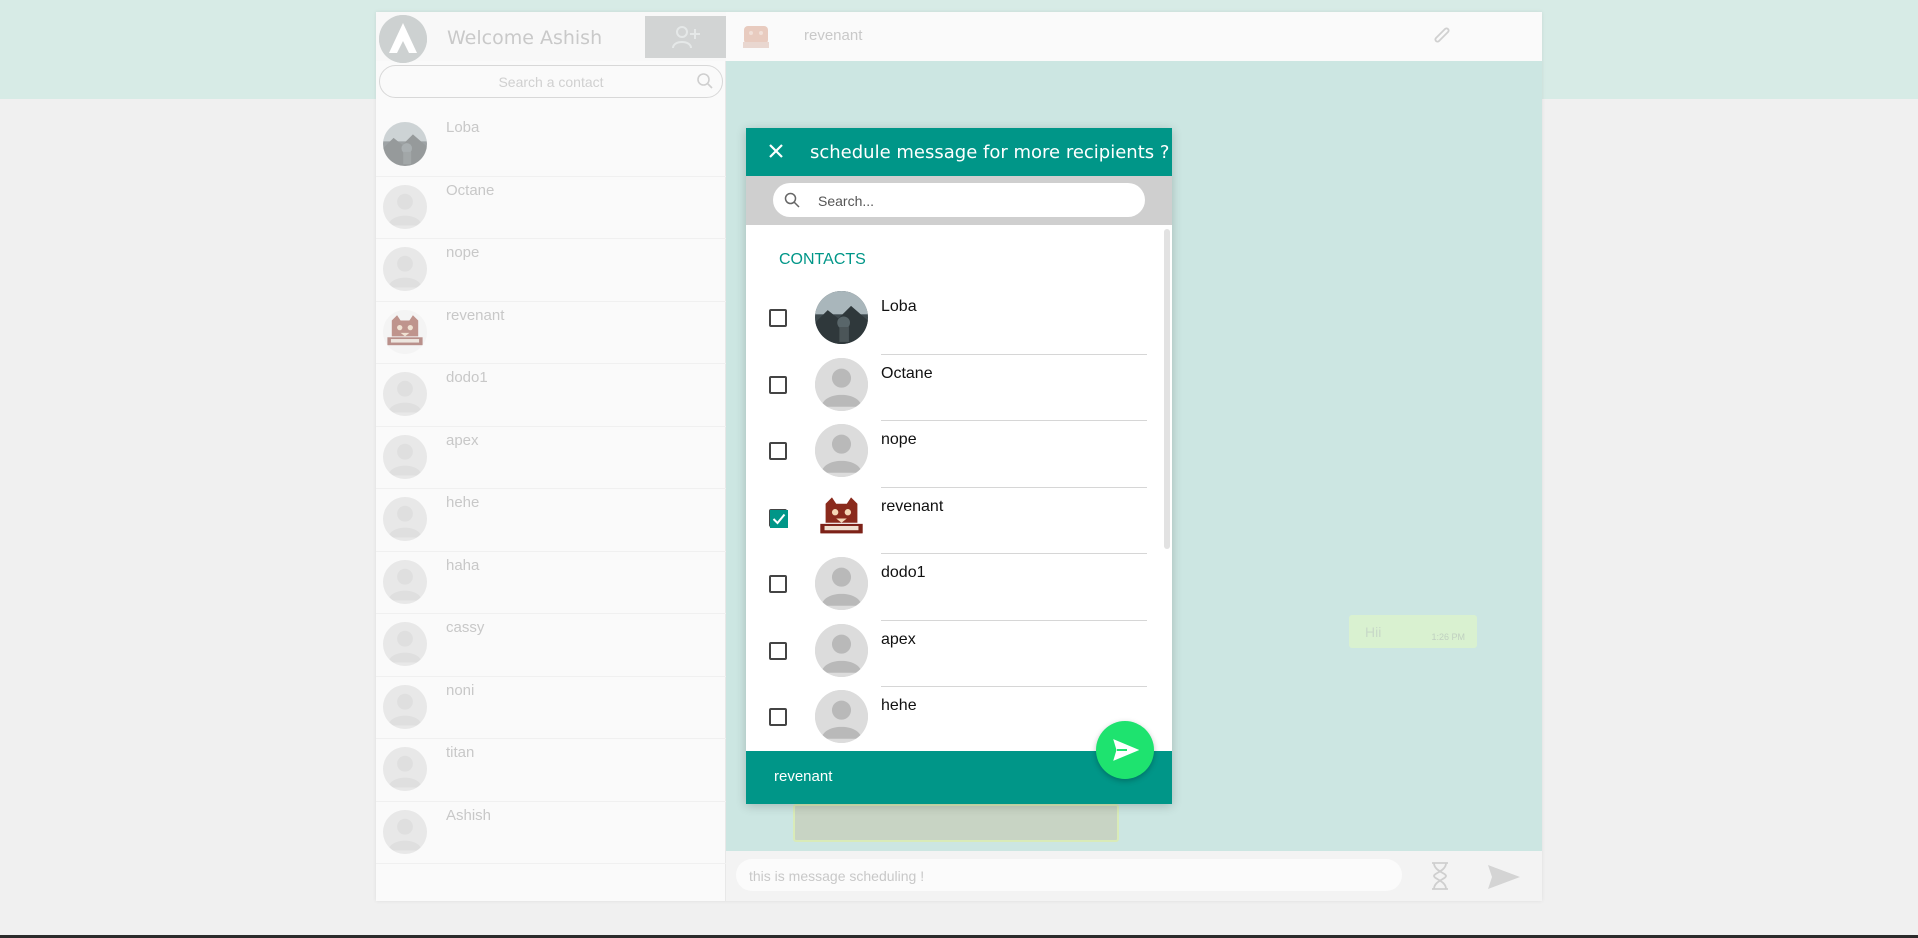 Image resolution: width=1918 pixels, height=938 pixels. I want to click on sidebar-contact-item: Ashish, so click(551, 833).